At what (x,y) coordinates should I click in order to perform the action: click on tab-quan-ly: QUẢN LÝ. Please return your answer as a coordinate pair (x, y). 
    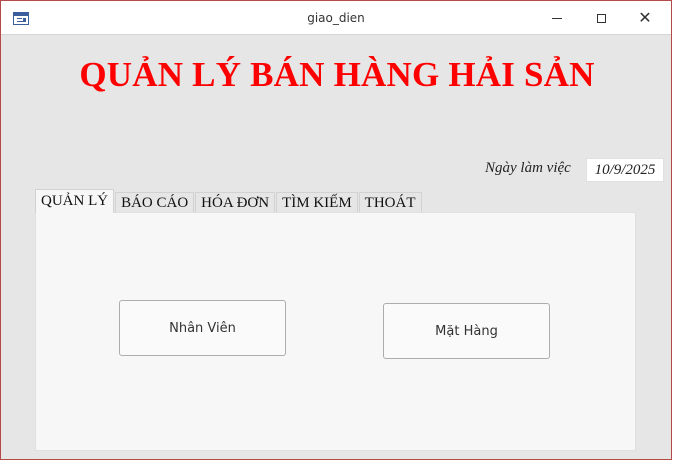
    Looking at the image, I should click on (75, 201).